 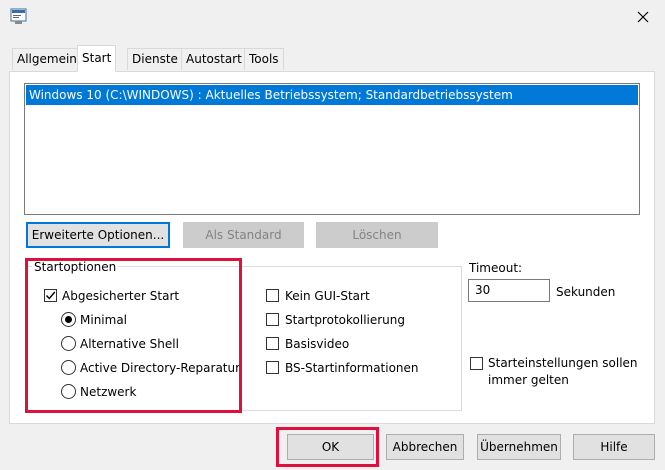 What do you see at coordinates (330, 447) in the screenshot?
I see `ok-button: OK` at bounding box center [330, 447].